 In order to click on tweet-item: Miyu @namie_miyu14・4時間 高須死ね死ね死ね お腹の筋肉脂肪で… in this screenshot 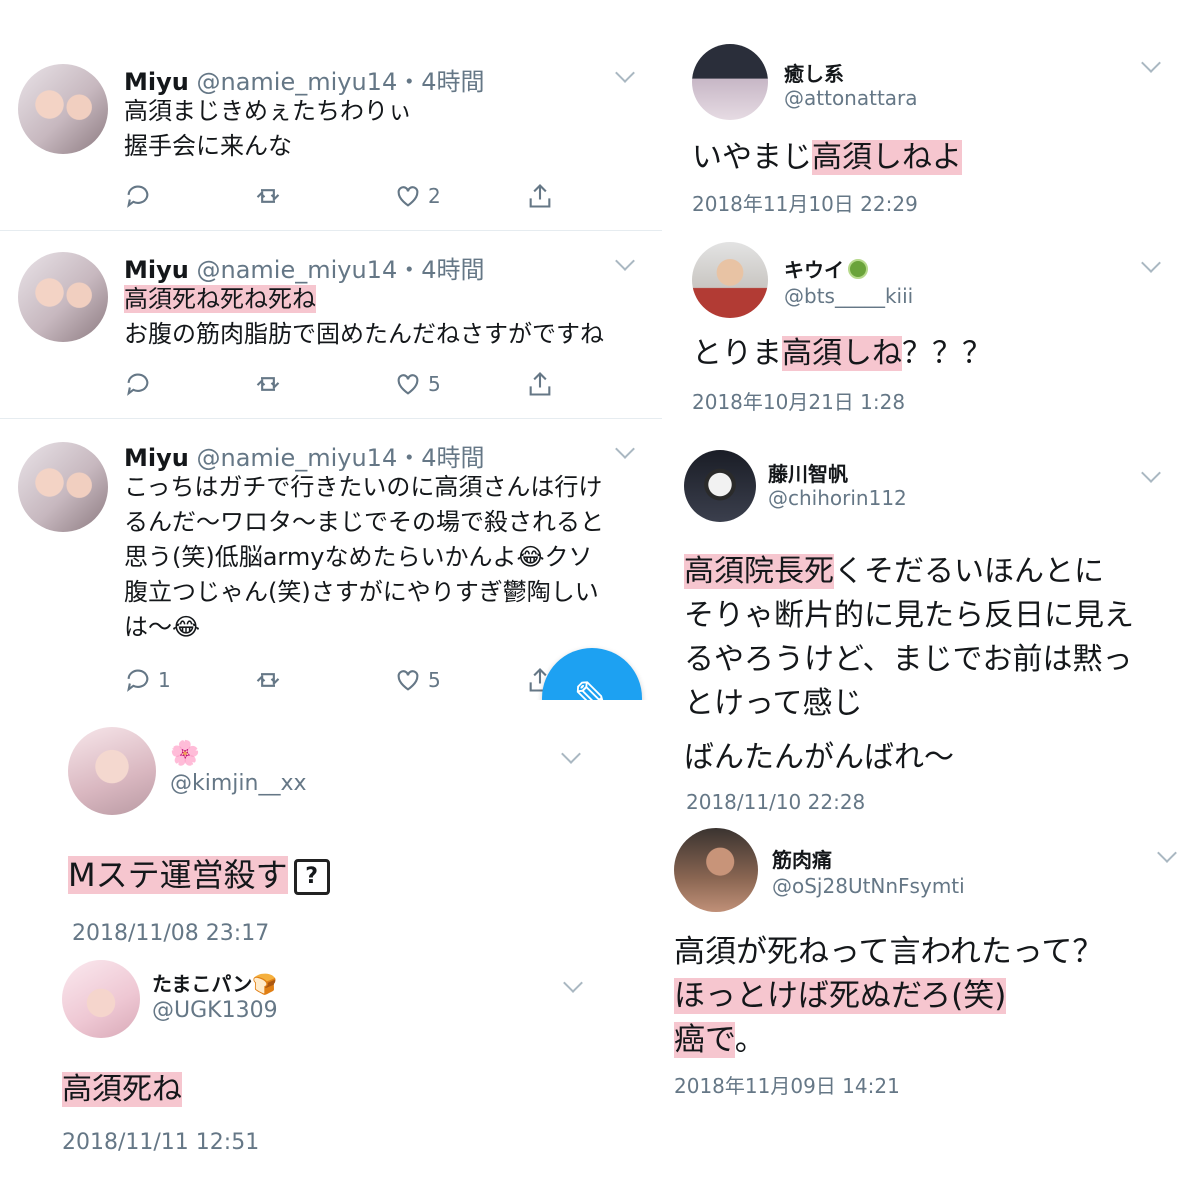, I will do `click(331, 325)`.